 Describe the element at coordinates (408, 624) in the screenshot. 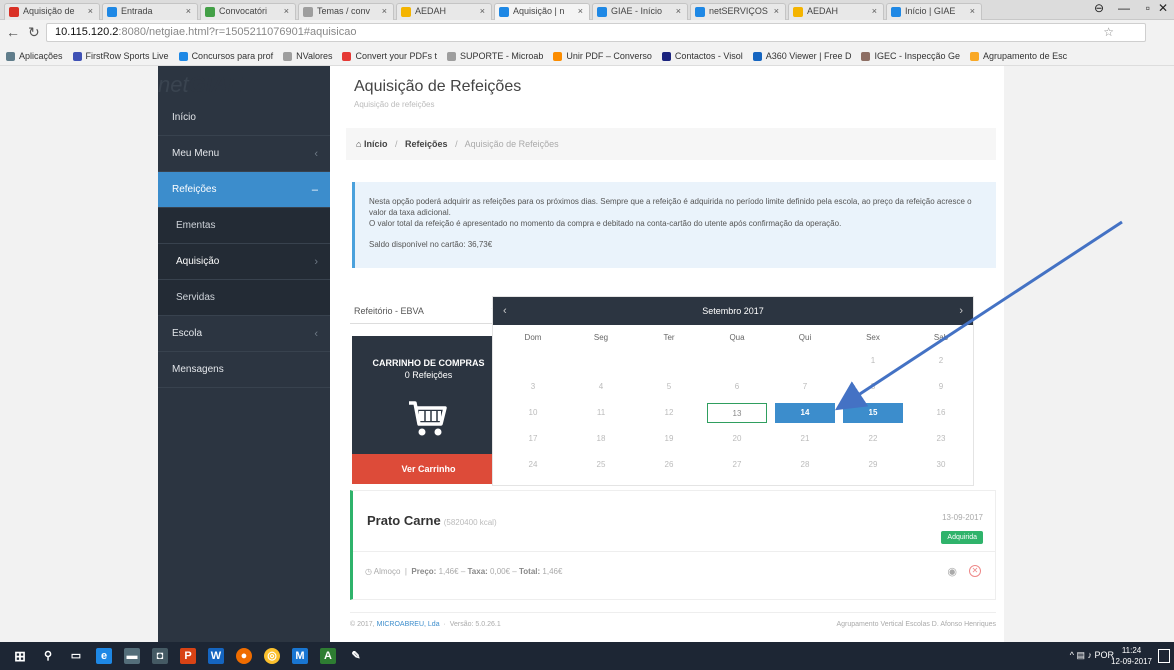

I see `footer-company-link: MICROABREU, Lda` at that location.